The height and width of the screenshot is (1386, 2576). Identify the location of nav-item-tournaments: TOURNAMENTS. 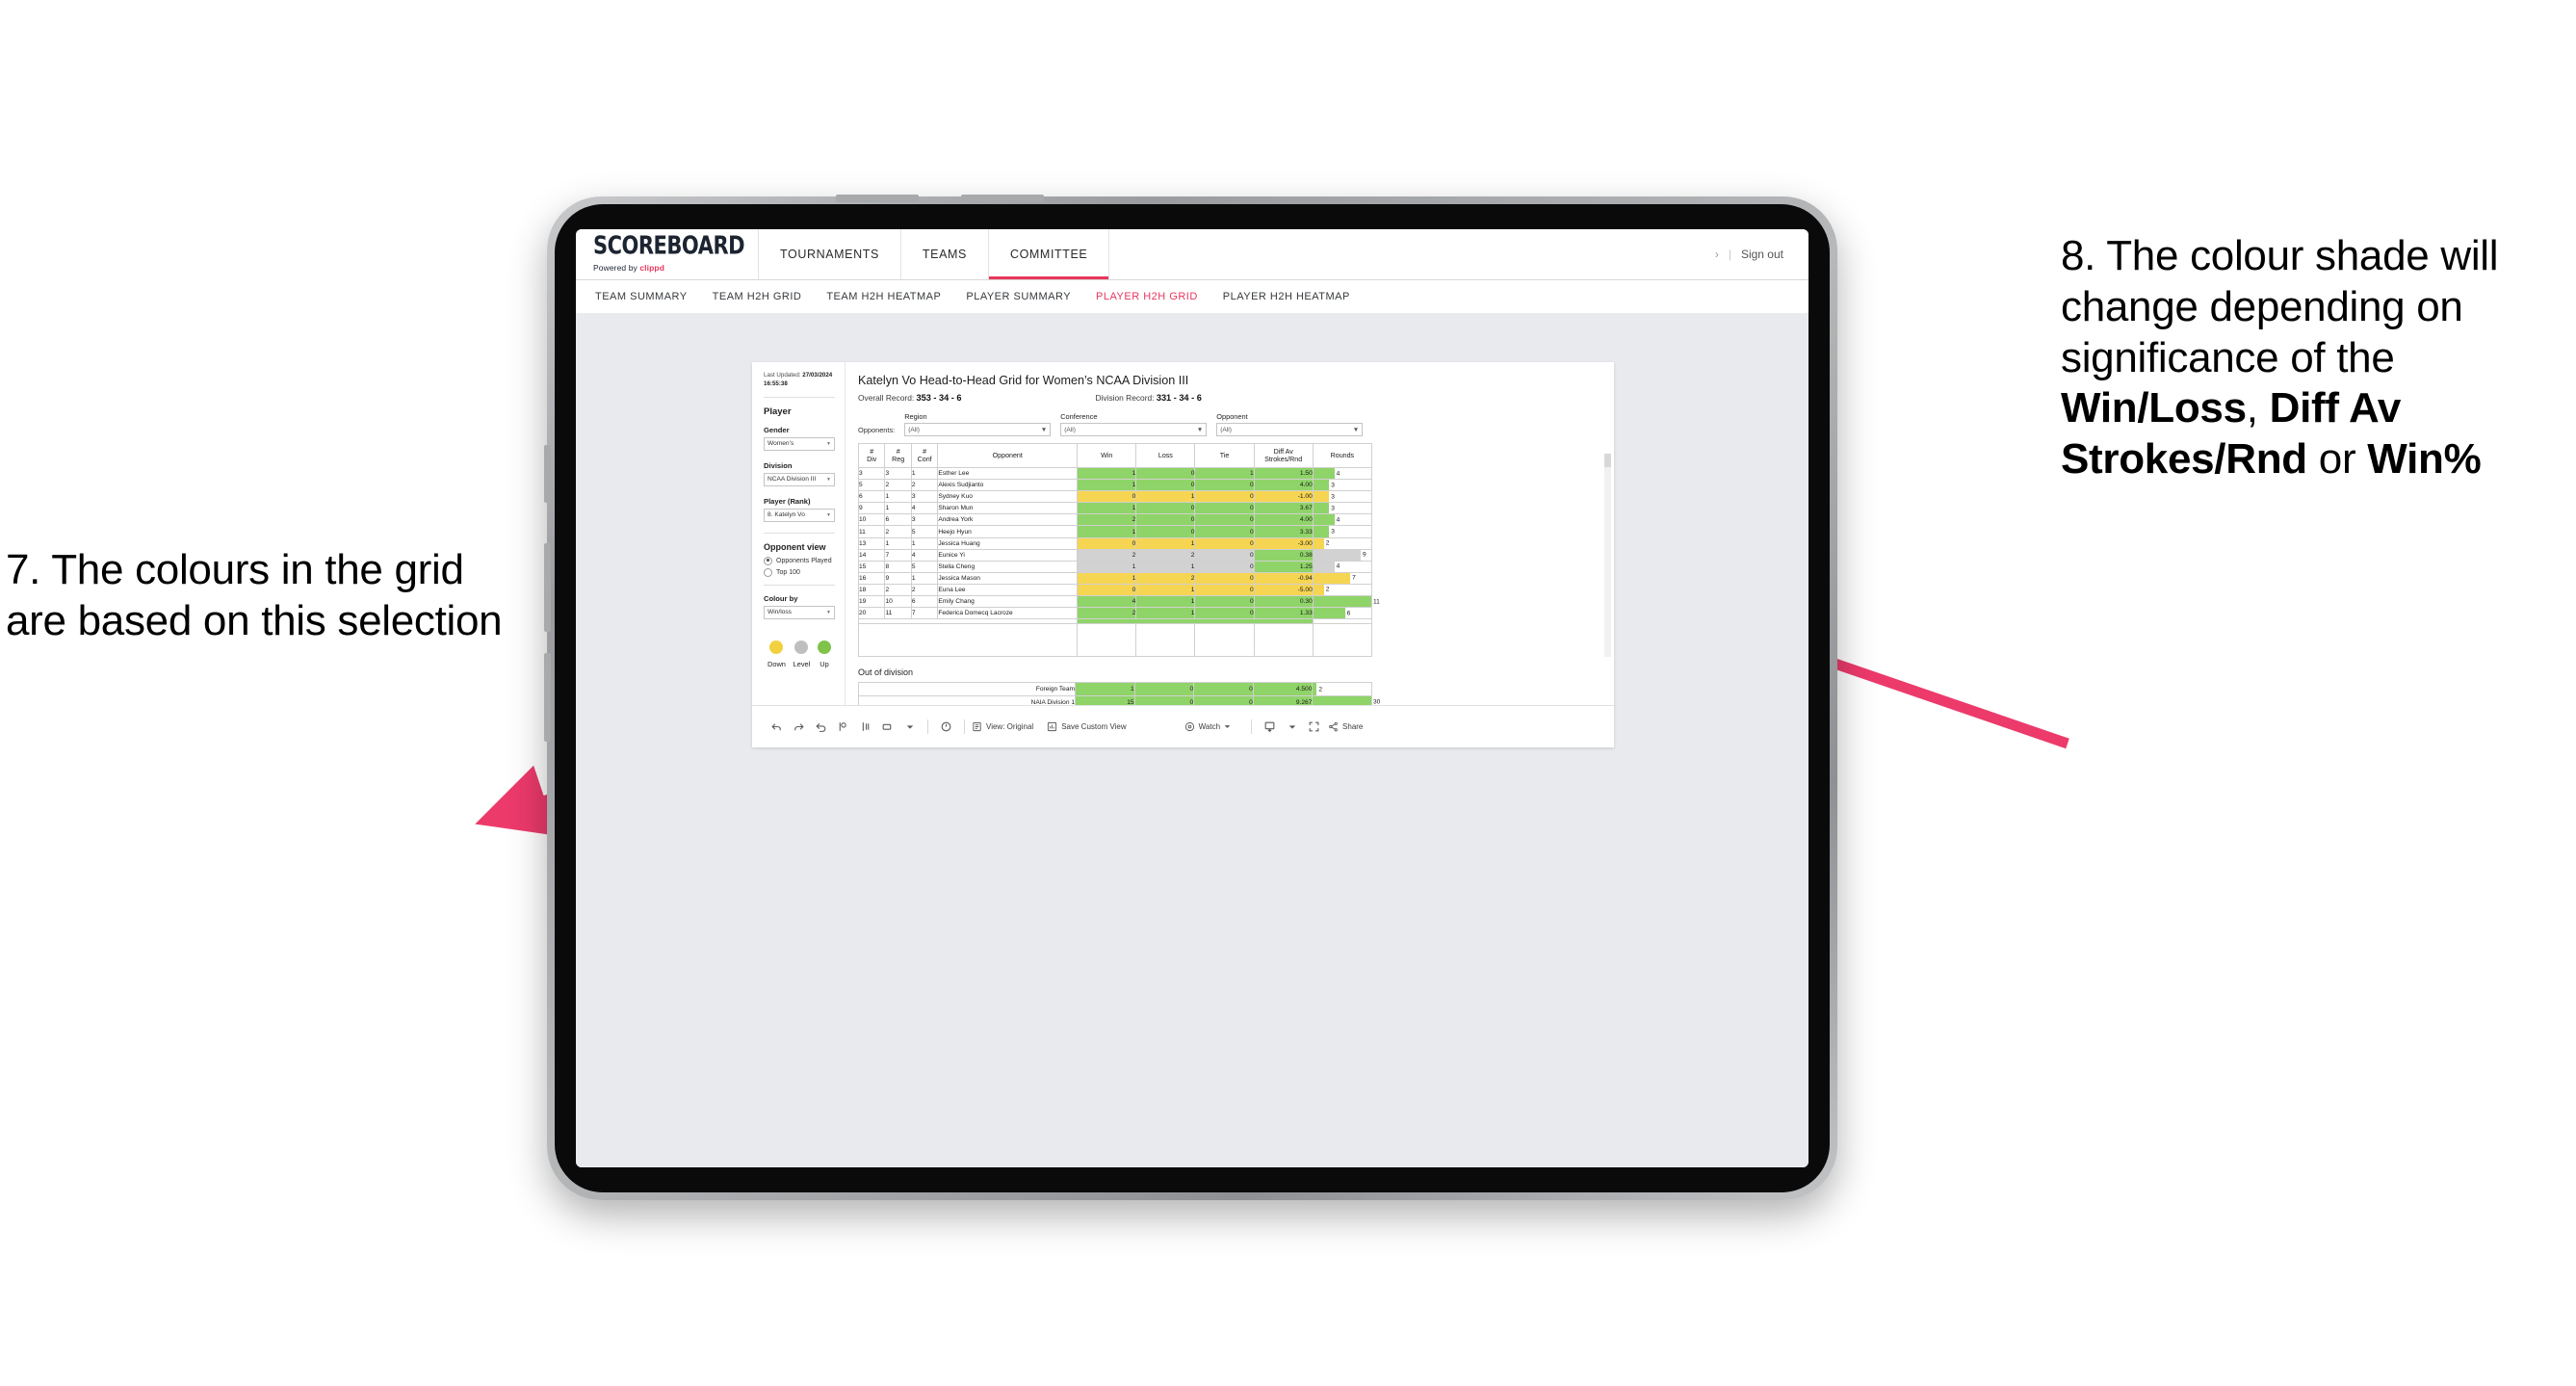
(830, 254).